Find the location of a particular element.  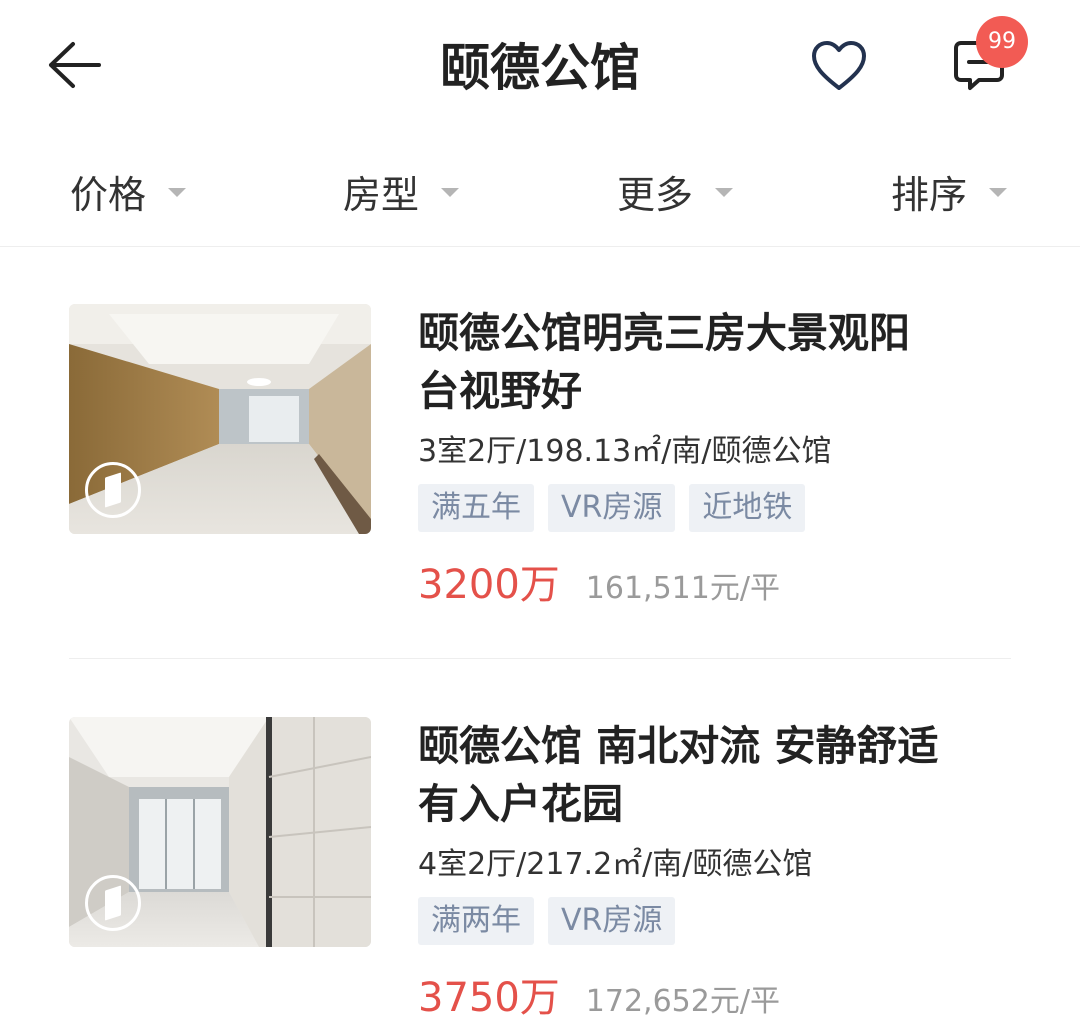

favorite-button is located at coordinates (839, 66).